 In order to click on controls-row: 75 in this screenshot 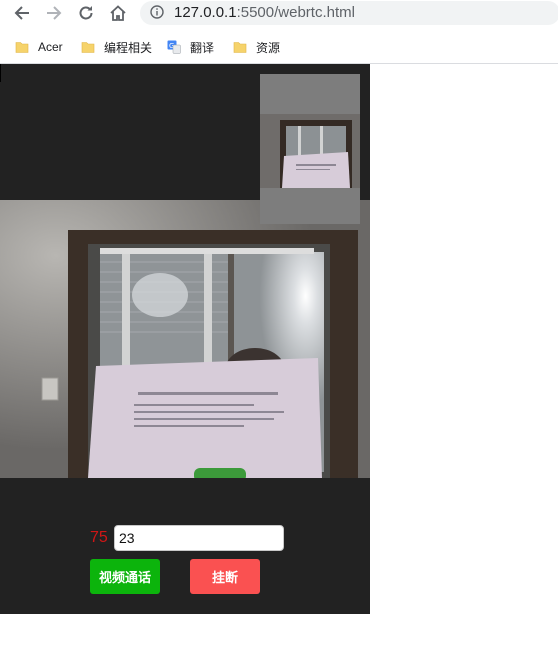, I will do `click(187, 538)`.